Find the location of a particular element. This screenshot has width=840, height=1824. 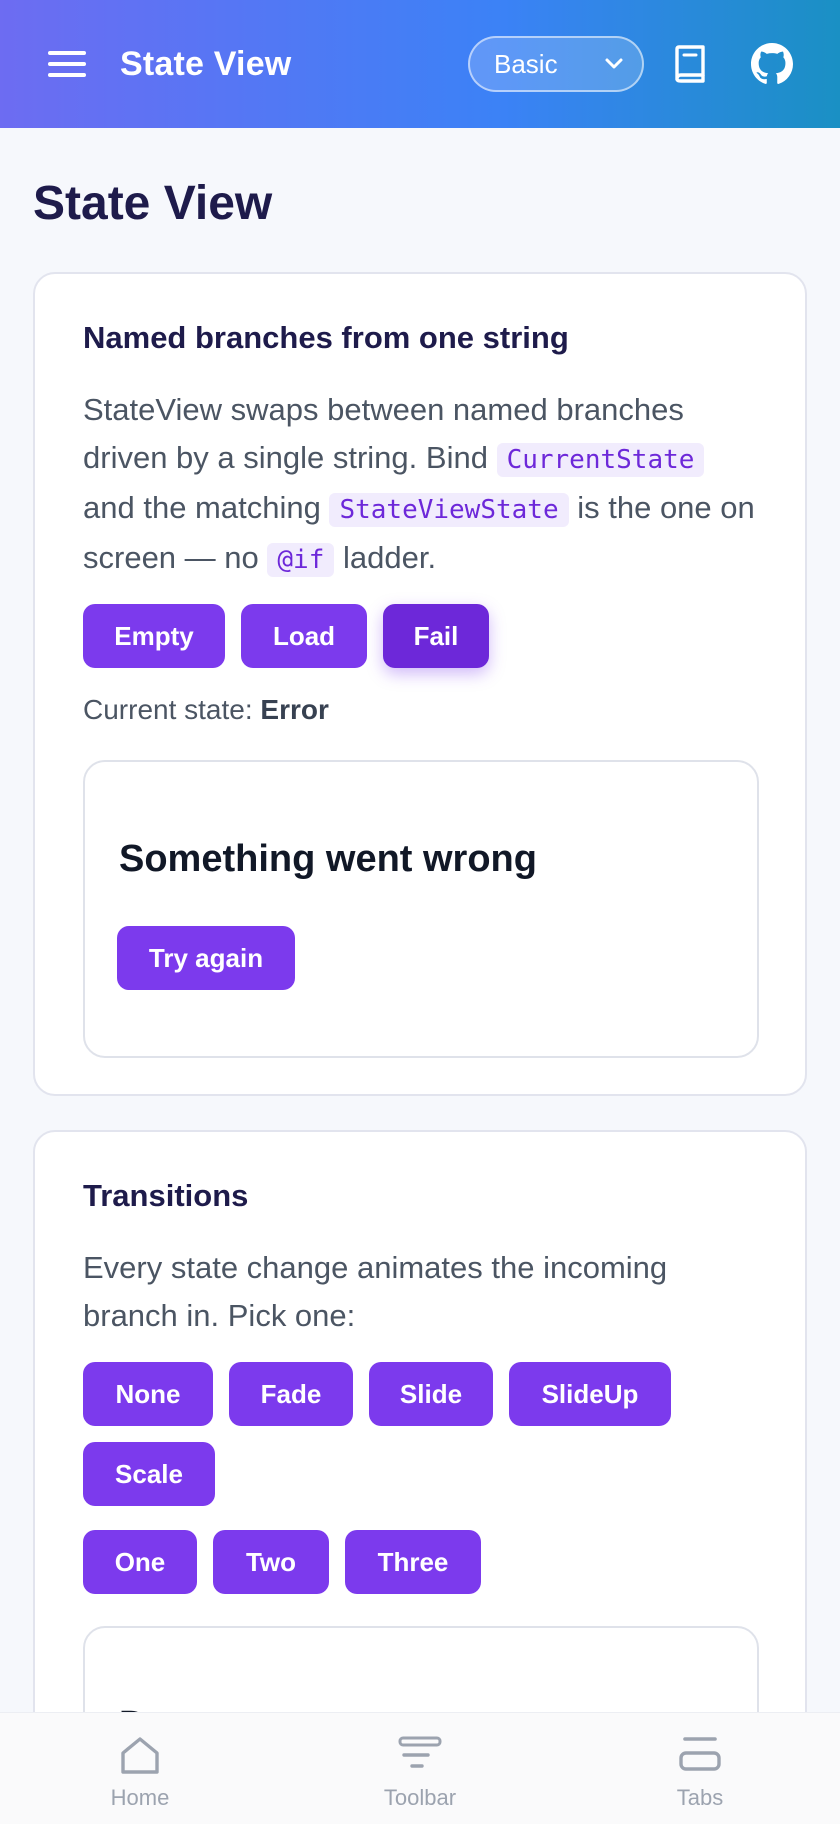

nav-item-home: Home is located at coordinates (140, 1768).